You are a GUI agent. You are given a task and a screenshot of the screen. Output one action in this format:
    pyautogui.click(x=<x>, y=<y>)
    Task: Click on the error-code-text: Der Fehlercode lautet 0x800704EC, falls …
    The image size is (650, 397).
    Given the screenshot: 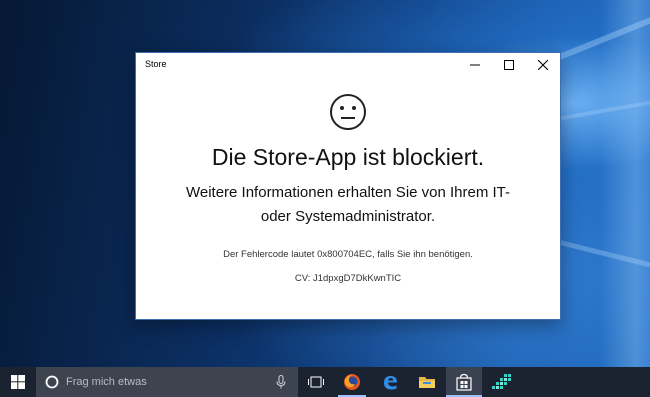 What is the action you would take?
    pyautogui.click(x=348, y=254)
    